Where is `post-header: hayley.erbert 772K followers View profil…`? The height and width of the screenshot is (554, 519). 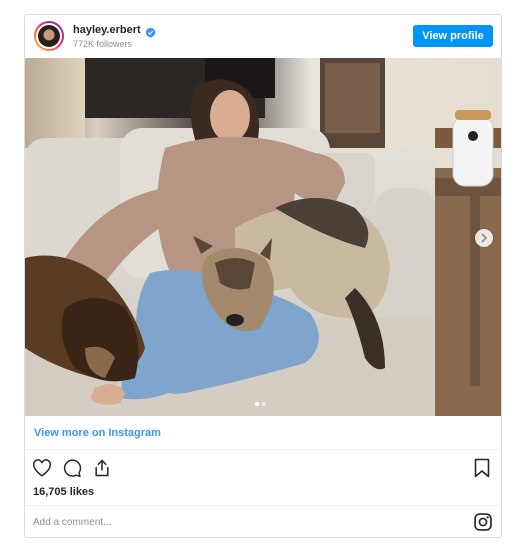 post-header: hayley.erbert 772K followers View profil… is located at coordinates (263, 36).